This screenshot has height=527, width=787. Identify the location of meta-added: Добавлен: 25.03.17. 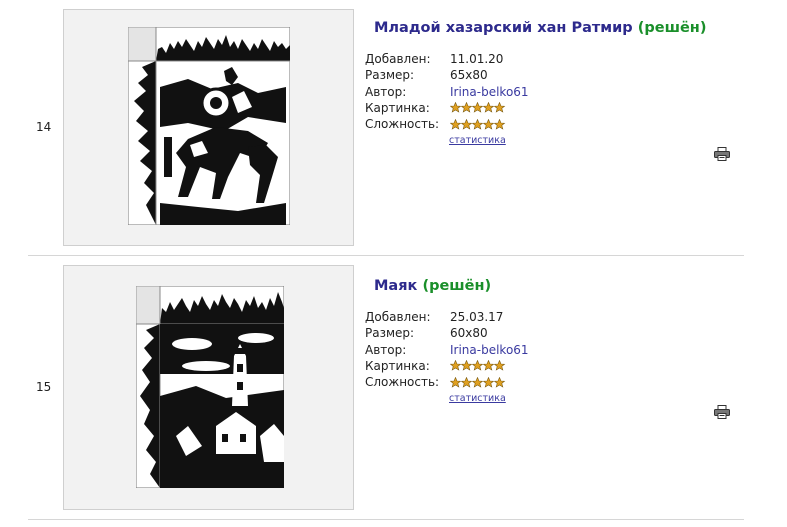
(434, 317).